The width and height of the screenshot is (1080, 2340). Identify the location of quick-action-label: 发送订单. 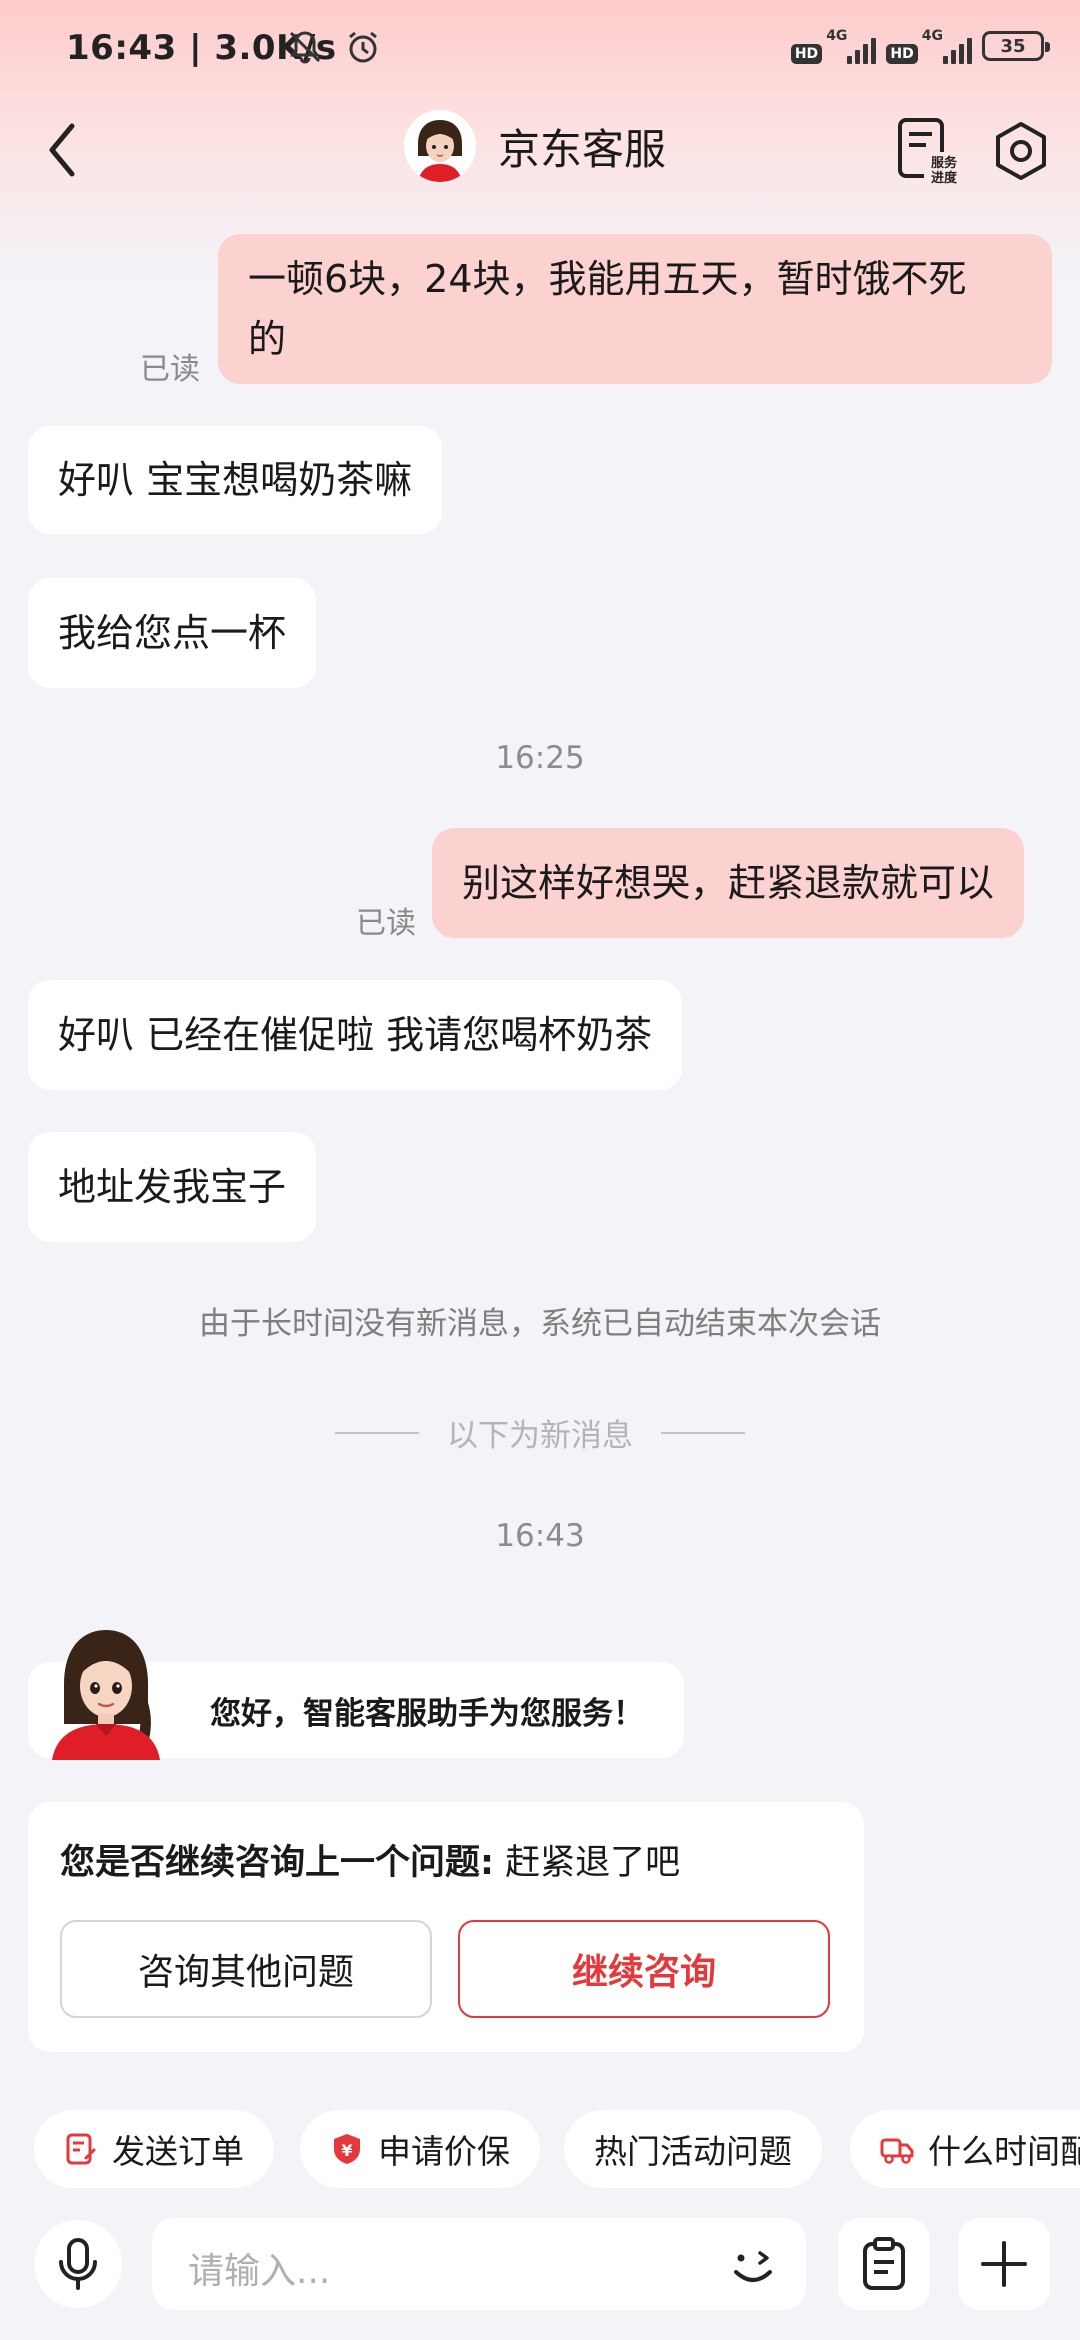
(178, 2151).